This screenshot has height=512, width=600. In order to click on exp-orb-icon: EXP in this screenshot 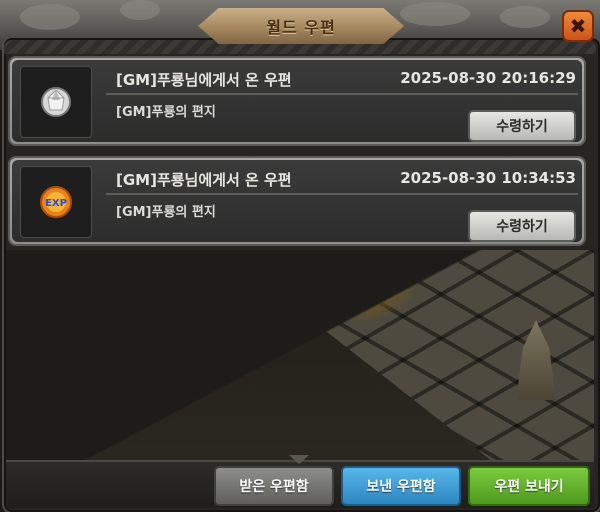, I will do `click(56, 202)`.